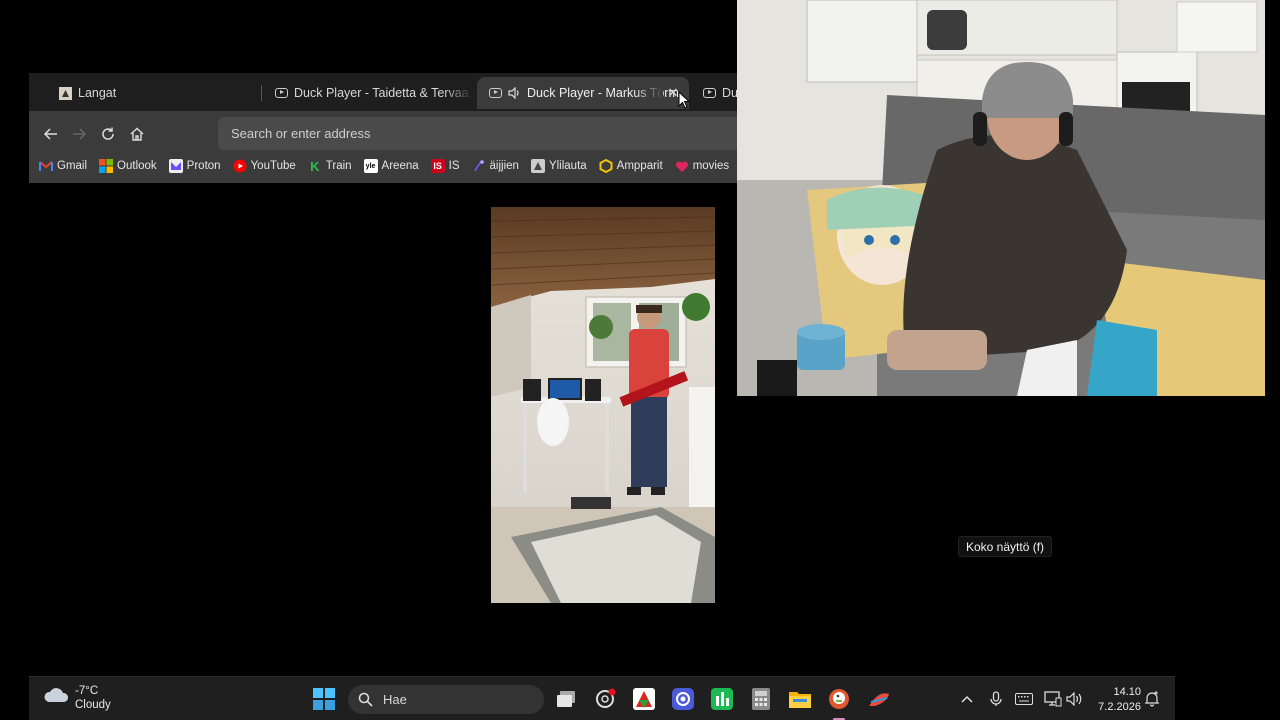 The image size is (1280, 720). I want to click on taskbar: -7°C Cloudy Hae 14.10 7.2.2026, so click(602, 698).